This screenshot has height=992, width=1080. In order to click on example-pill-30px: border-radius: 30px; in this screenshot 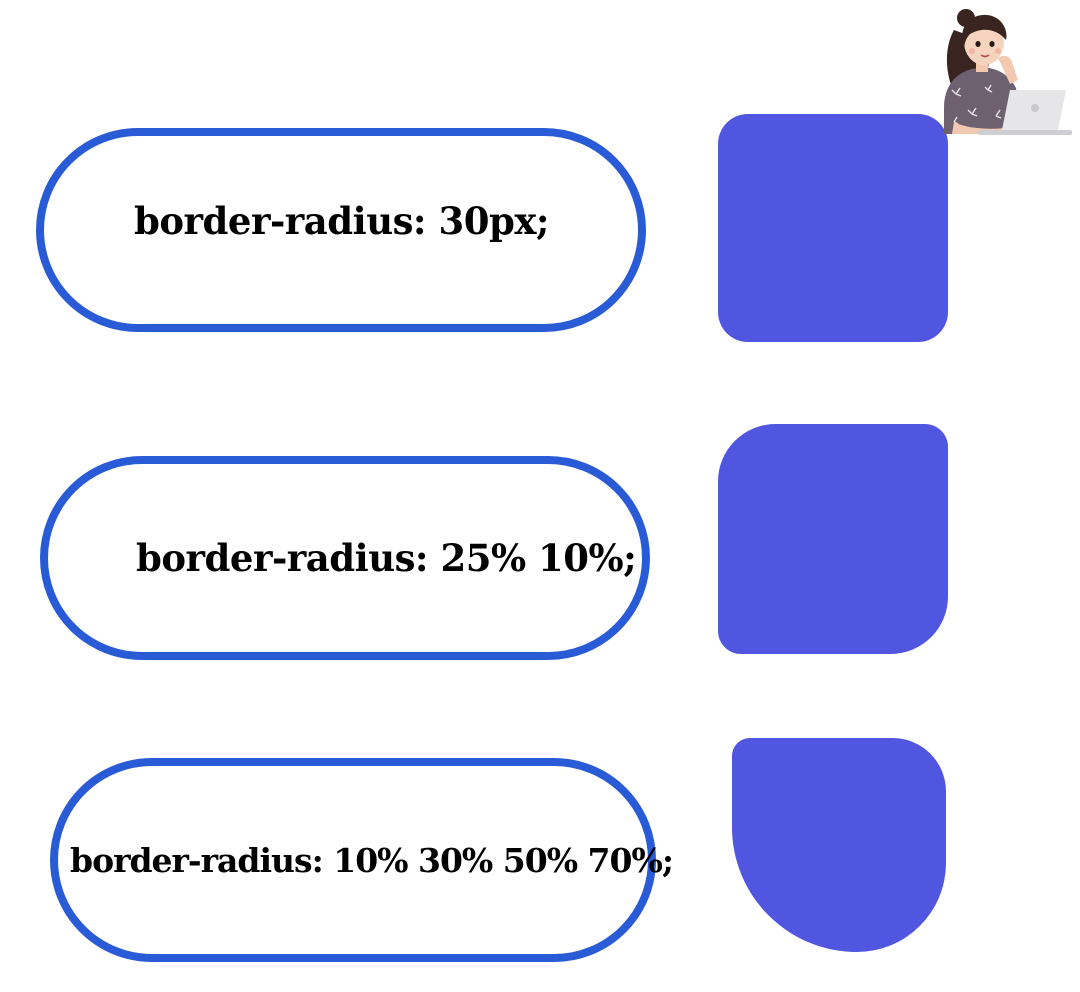, I will do `click(341, 230)`.